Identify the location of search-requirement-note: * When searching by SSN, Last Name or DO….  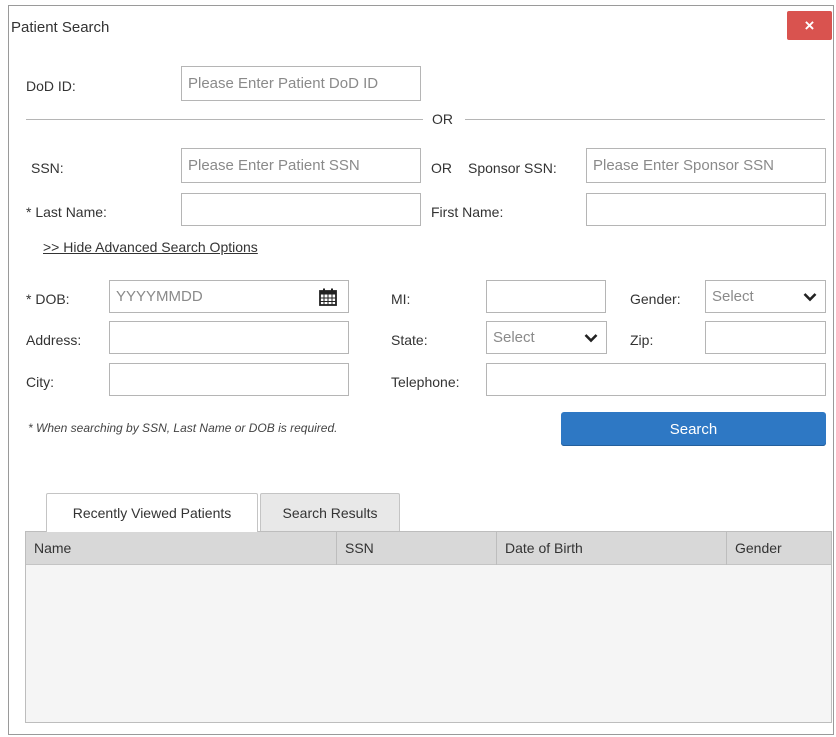
(183, 428).